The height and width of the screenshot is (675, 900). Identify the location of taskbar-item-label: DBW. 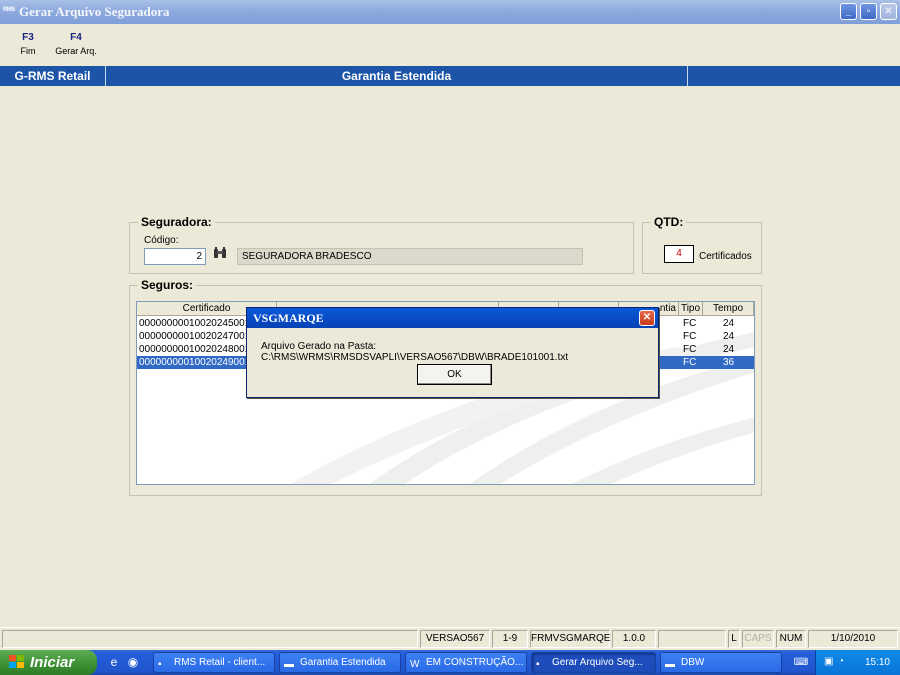
(693, 662).